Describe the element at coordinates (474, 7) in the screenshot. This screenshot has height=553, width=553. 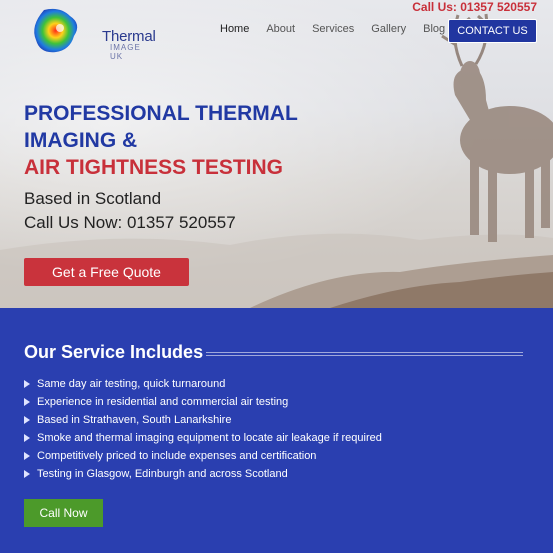
I see `header-call-number: Call Us: 01357 520557` at that location.